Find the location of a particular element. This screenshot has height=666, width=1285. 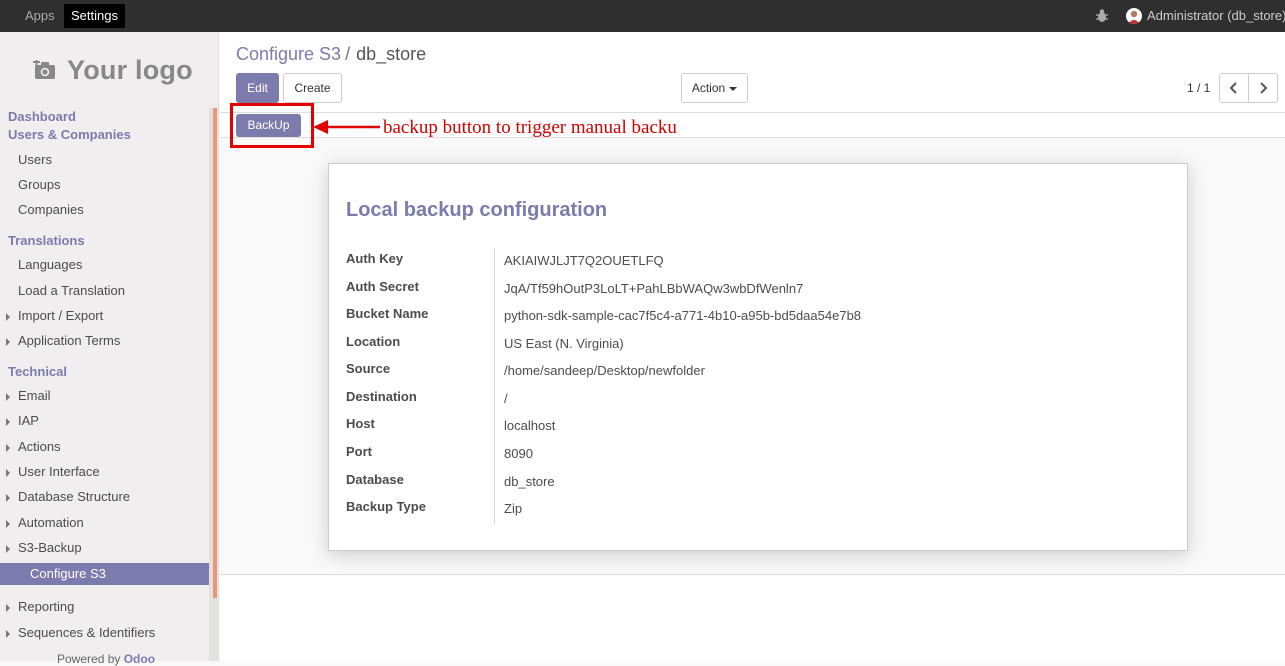

sidebar-item-label: Application Terms is located at coordinates (69, 340).